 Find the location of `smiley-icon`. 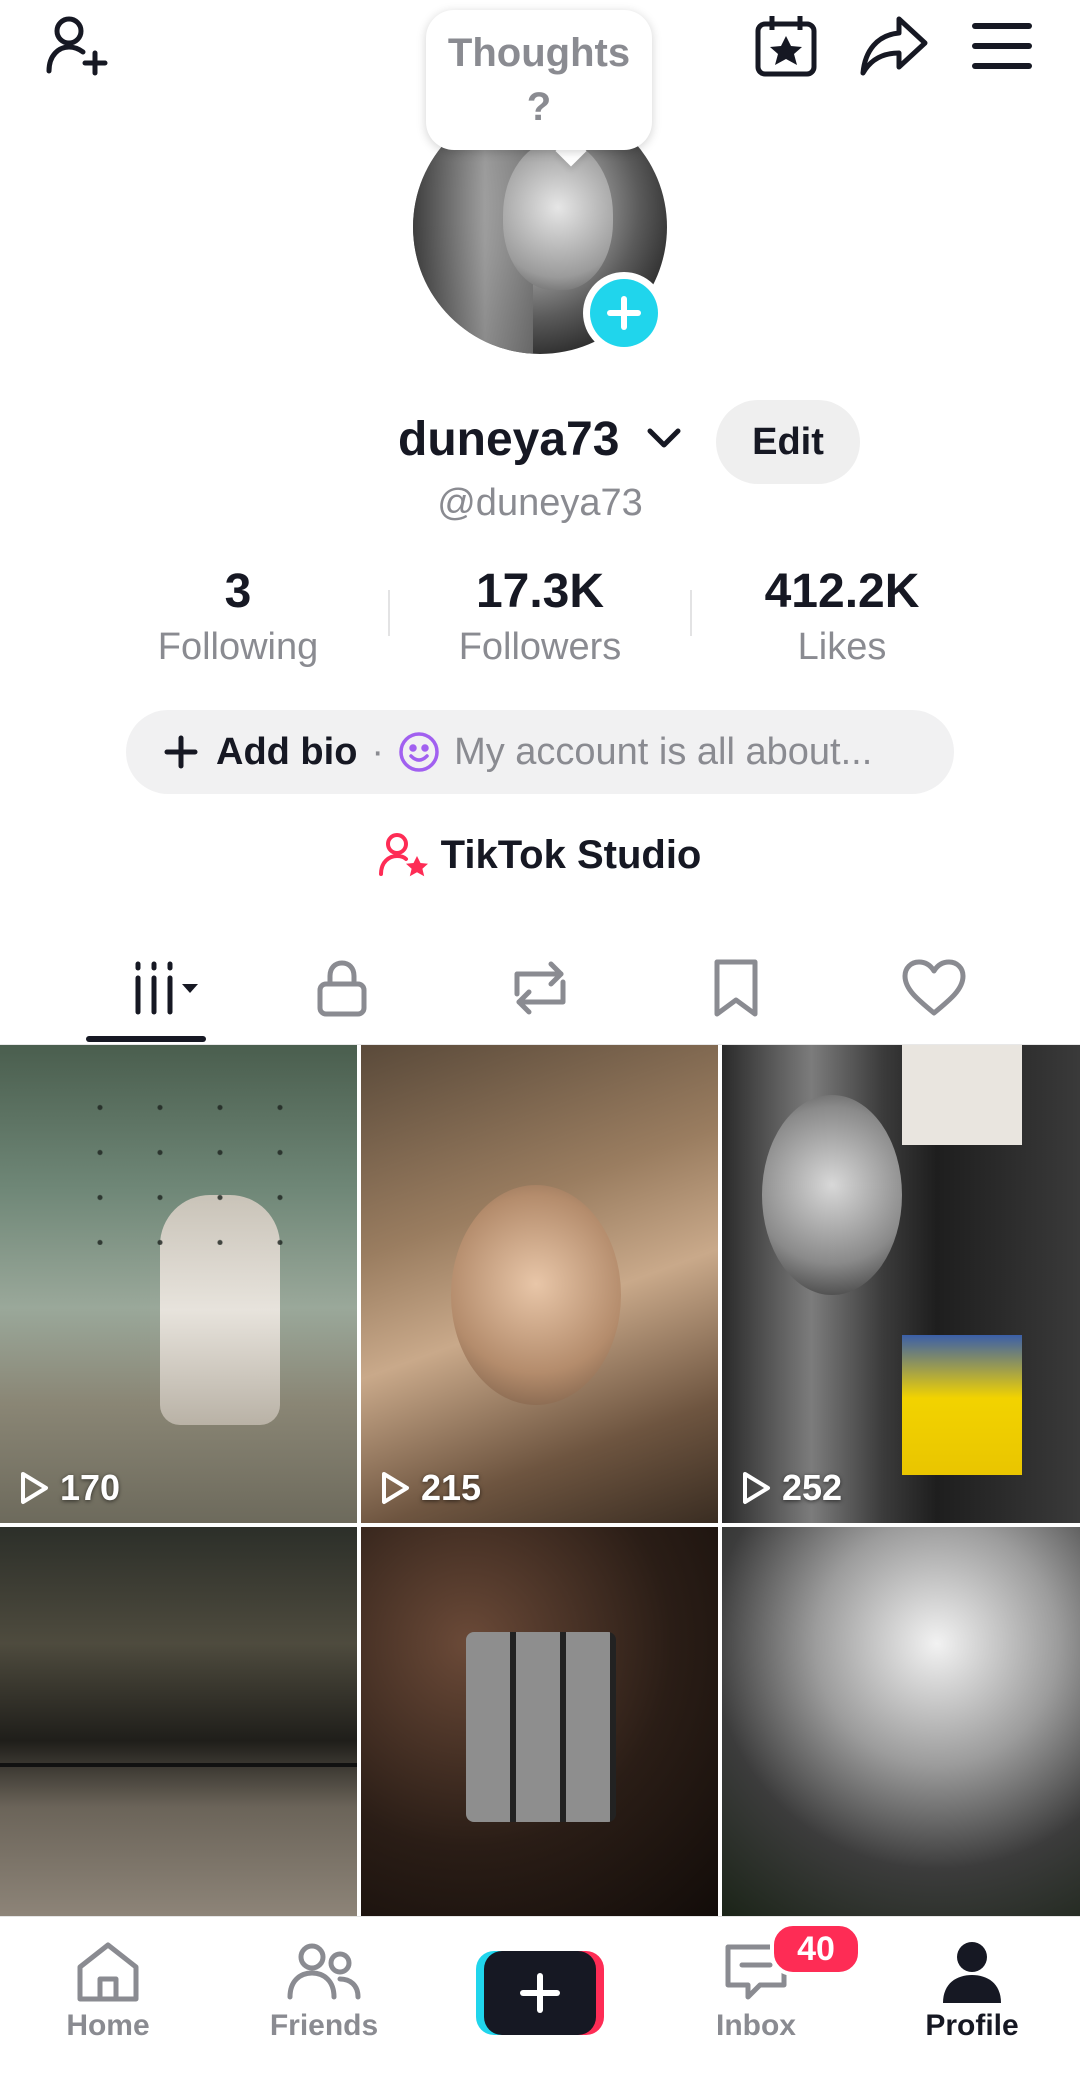

smiley-icon is located at coordinates (419, 752).